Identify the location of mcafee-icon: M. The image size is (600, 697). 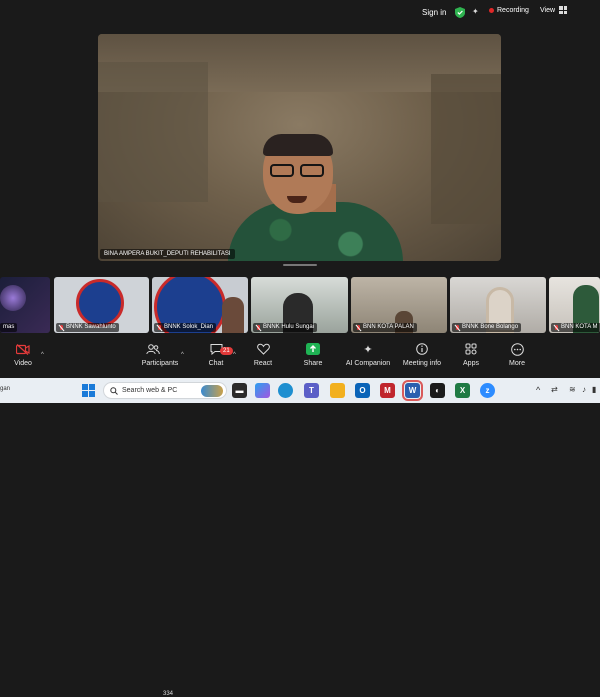
(387, 390).